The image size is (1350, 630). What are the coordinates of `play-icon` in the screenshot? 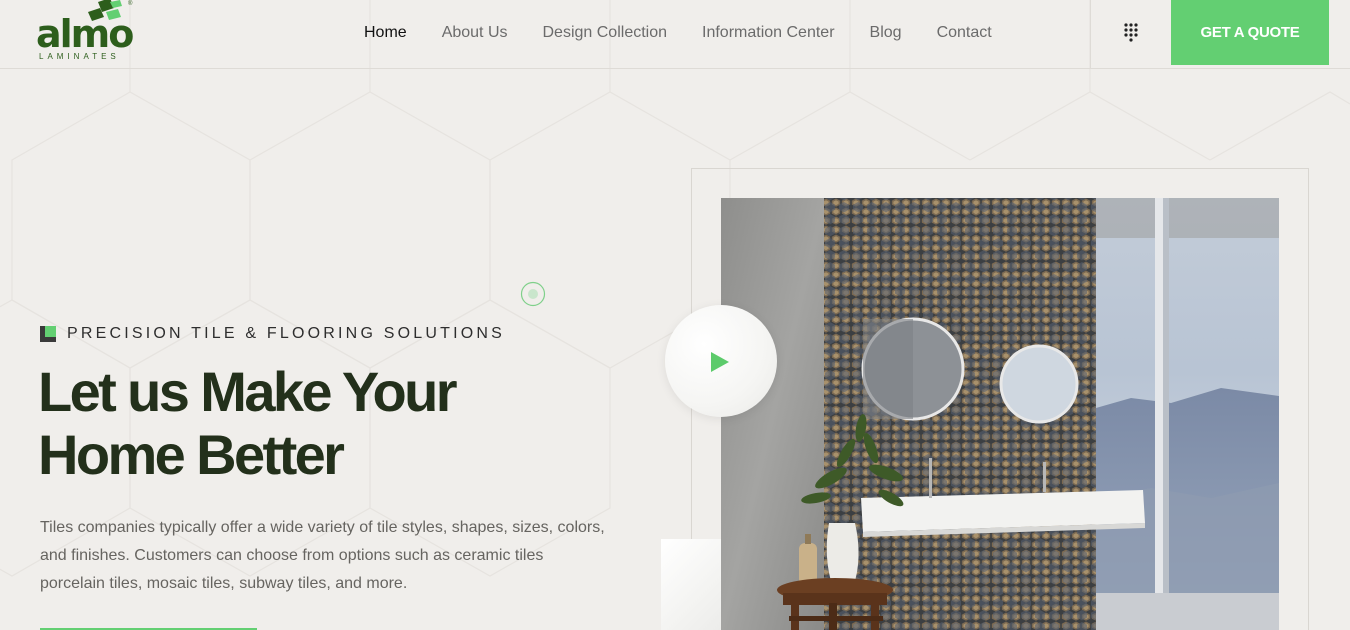 It's located at (720, 362).